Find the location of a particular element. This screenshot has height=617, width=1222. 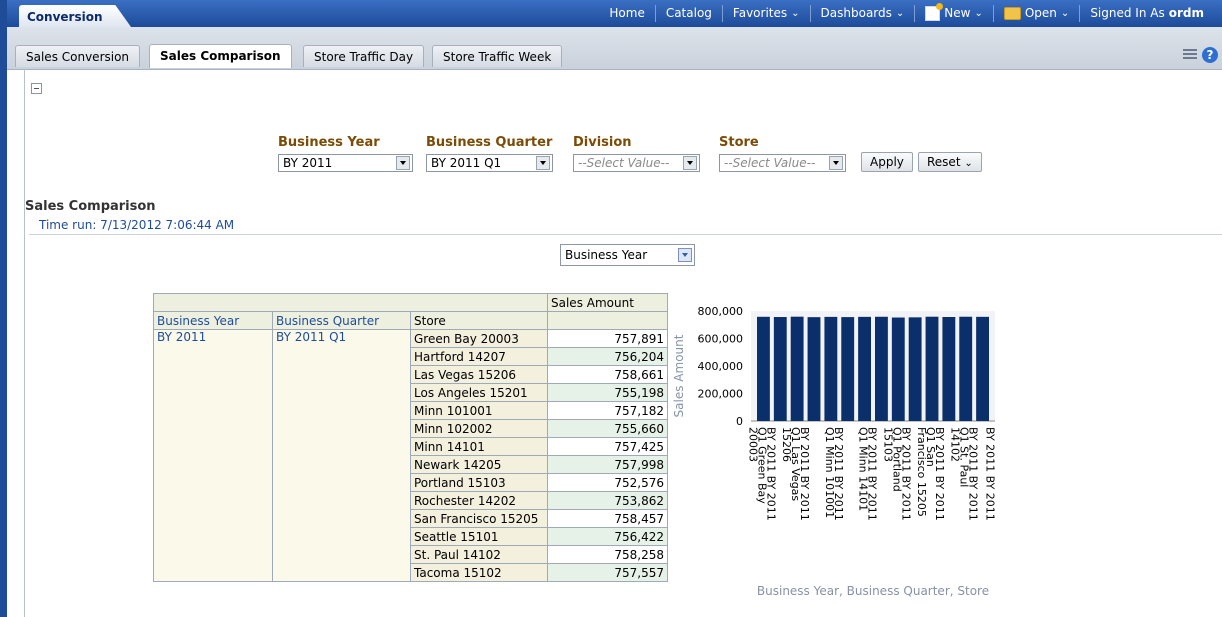

nav-catalog-link: Catalog is located at coordinates (688, 13).